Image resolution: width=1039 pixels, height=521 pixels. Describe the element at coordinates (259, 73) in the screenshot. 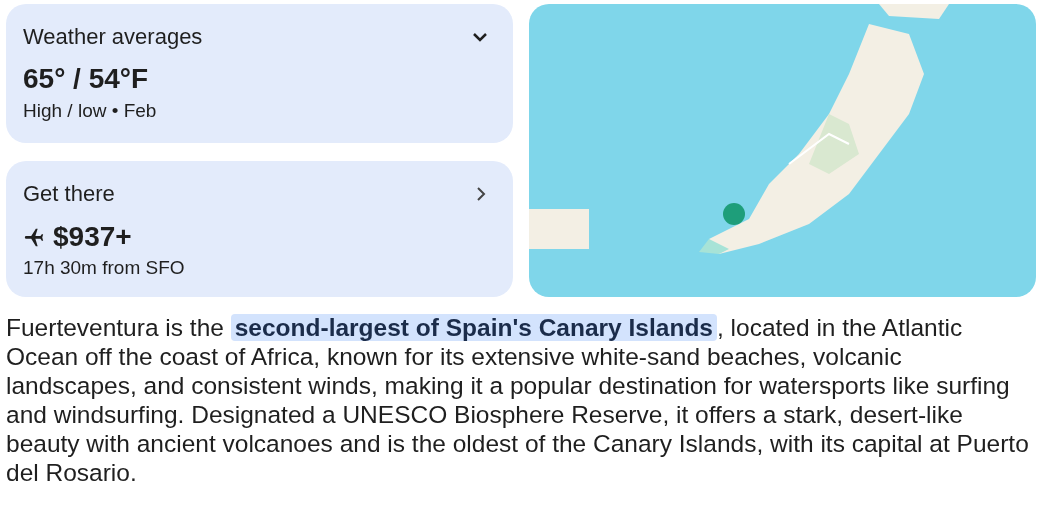

I see `weather-card: Weather averages 65° / 54°F High / low • Feb` at that location.